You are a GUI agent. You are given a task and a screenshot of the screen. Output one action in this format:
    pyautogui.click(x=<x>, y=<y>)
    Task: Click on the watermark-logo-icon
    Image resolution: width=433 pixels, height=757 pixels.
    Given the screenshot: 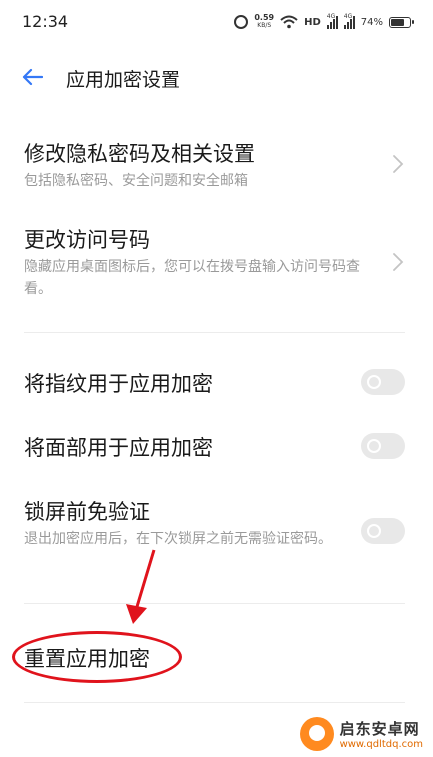 What is the action you would take?
    pyautogui.click(x=316, y=734)
    